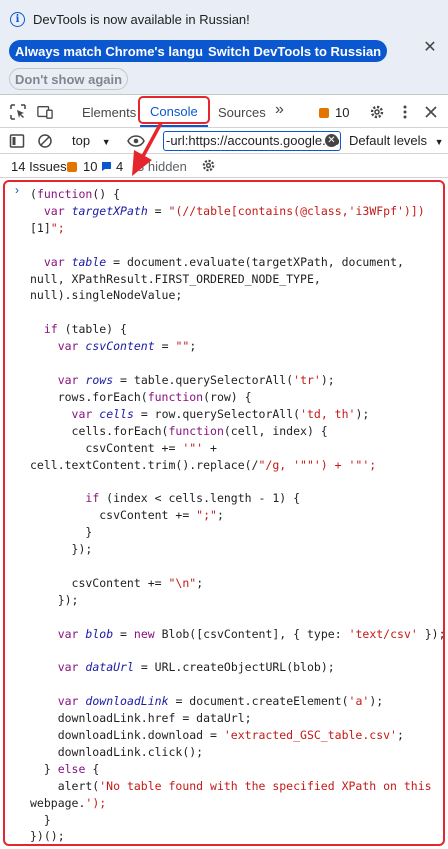 This screenshot has height=849, width=448. I want to click on warning-icon, so click(72, 167).